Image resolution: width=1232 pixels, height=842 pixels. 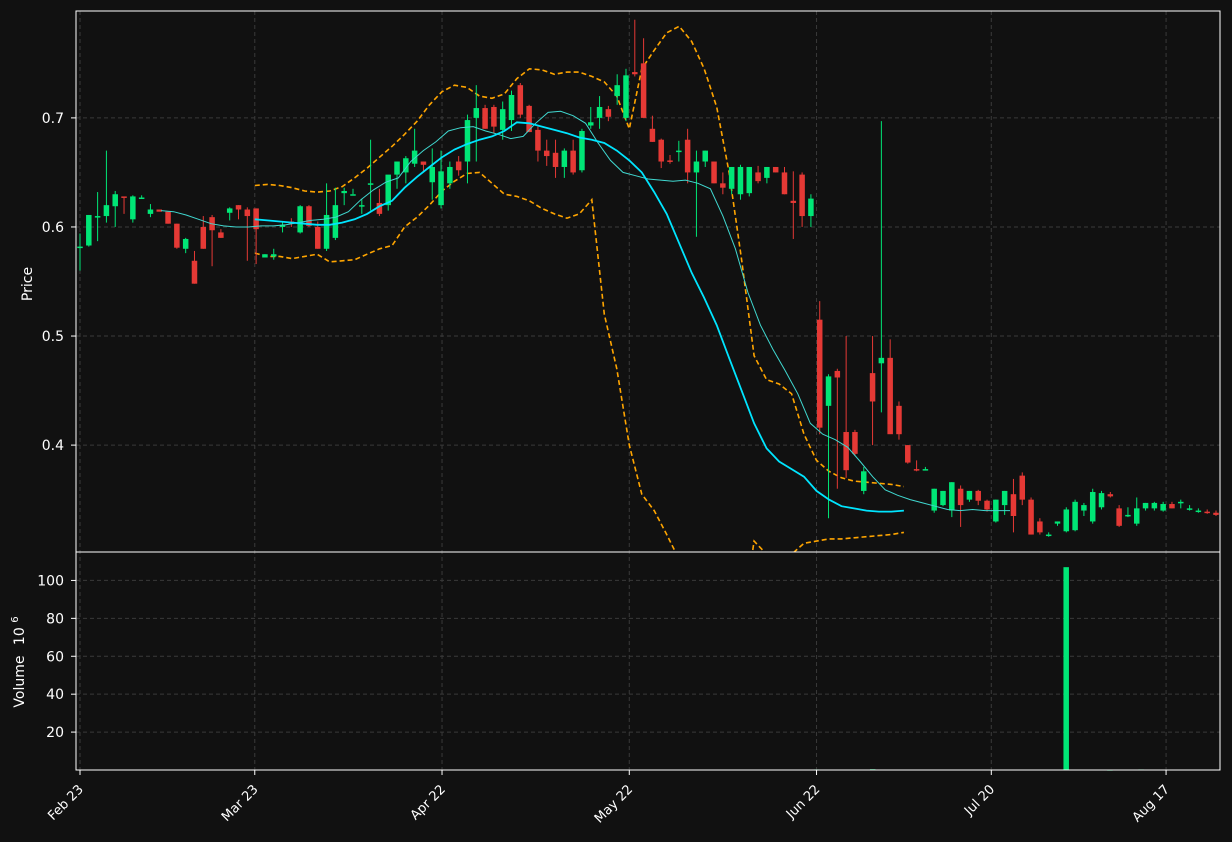 What do you see at coordinates (15, 619) in the screenshot?
I see `volume-axis-label-power: 6` at bounding box center [15, 619].